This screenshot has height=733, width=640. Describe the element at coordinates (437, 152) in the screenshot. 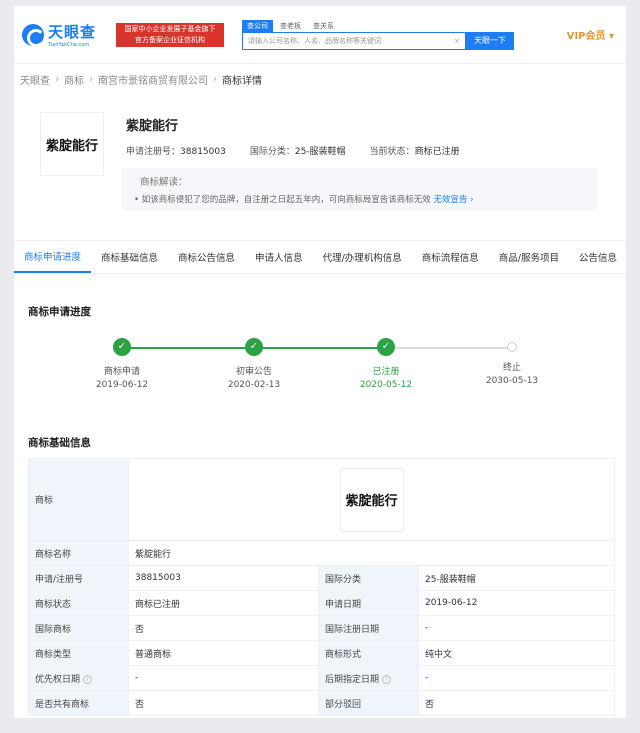

I see `current-status: 商标已注册` at that location.